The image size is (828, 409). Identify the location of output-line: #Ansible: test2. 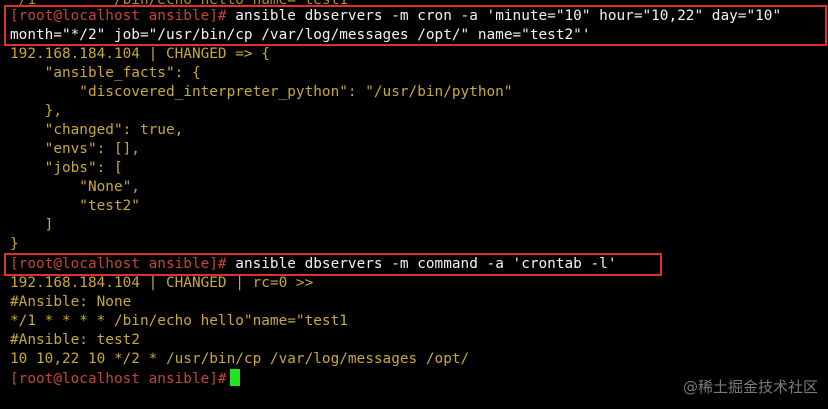
(75, 340).